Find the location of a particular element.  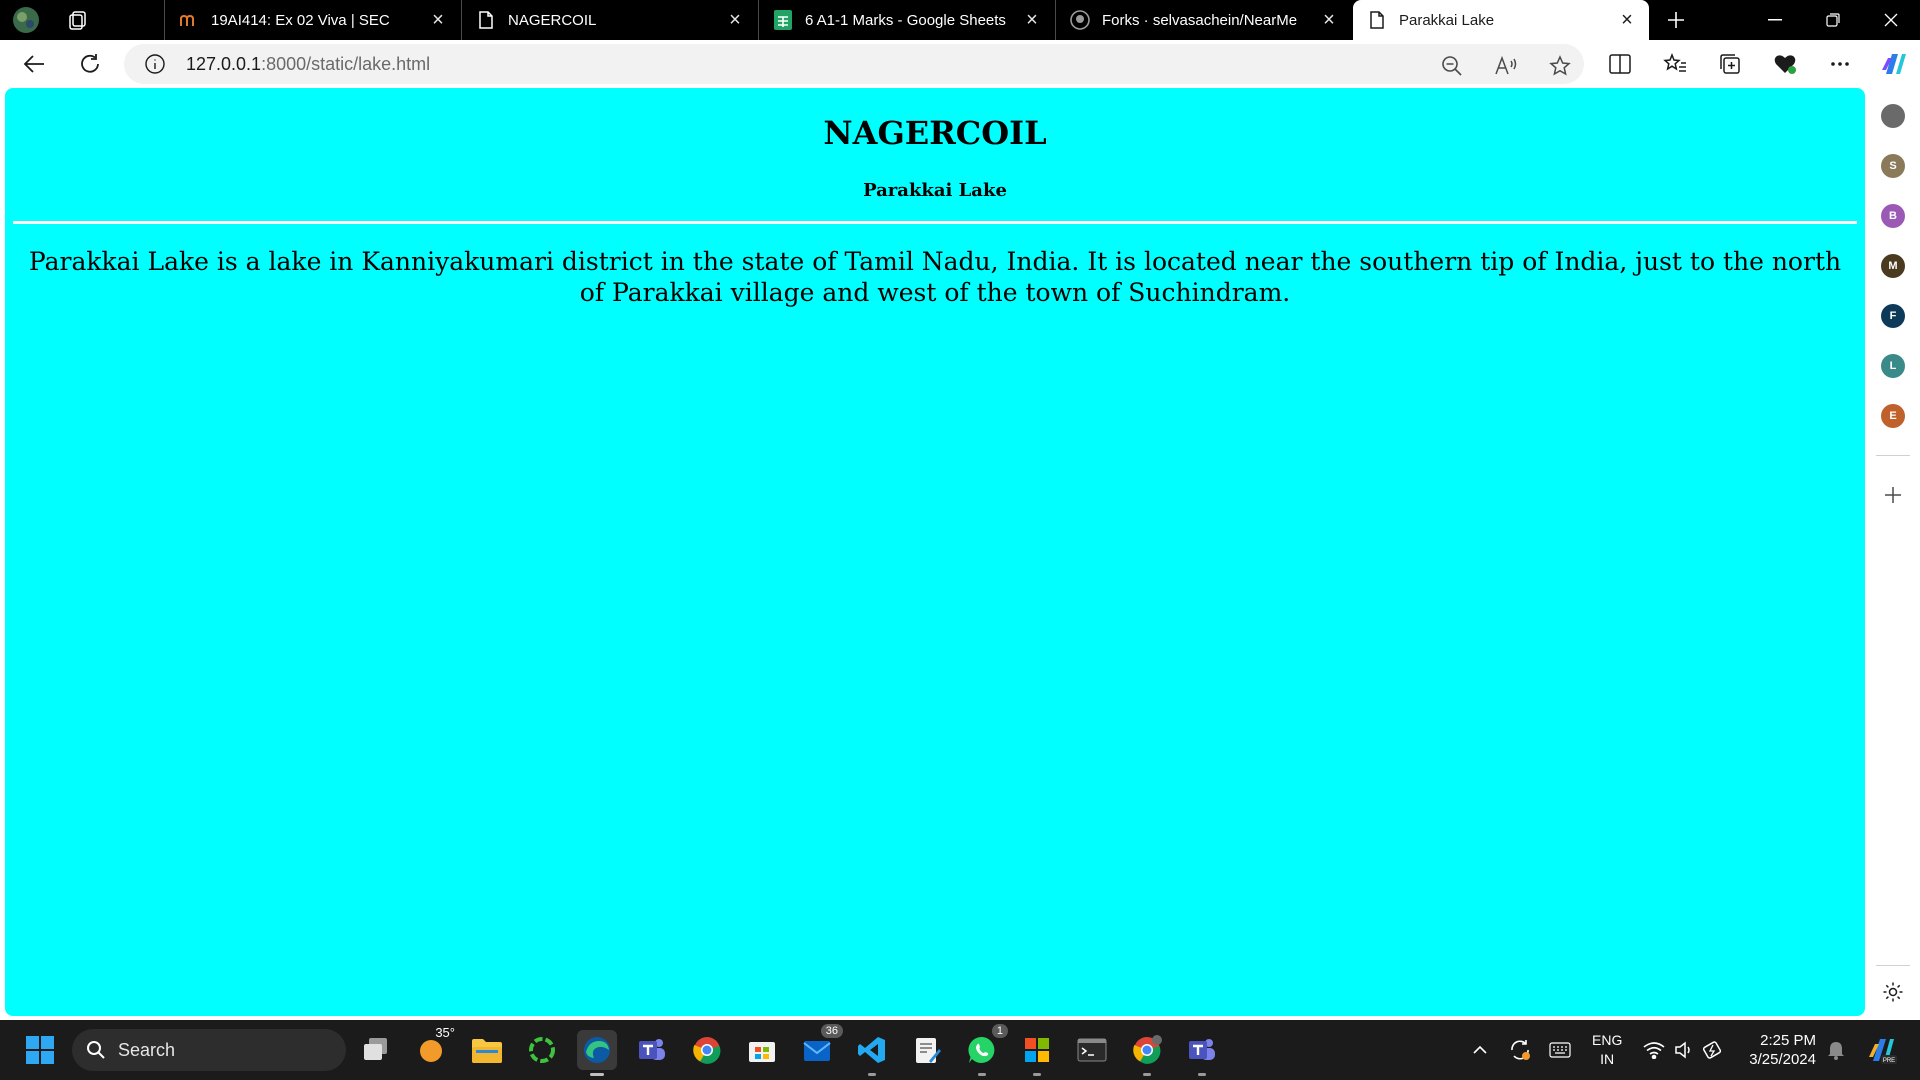

split-screen-icon is located at coordinates (1620, 64).